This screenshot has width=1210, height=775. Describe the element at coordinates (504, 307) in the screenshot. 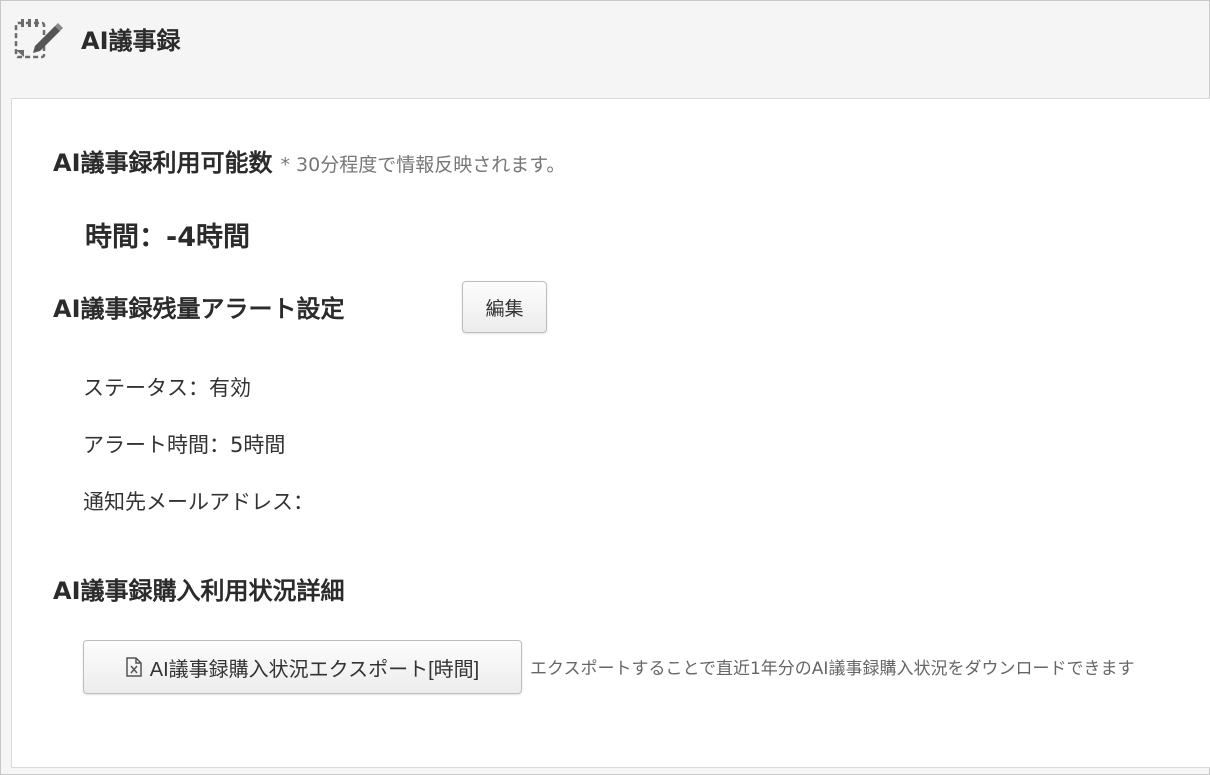

I see `edit-button: 編集` at that location.